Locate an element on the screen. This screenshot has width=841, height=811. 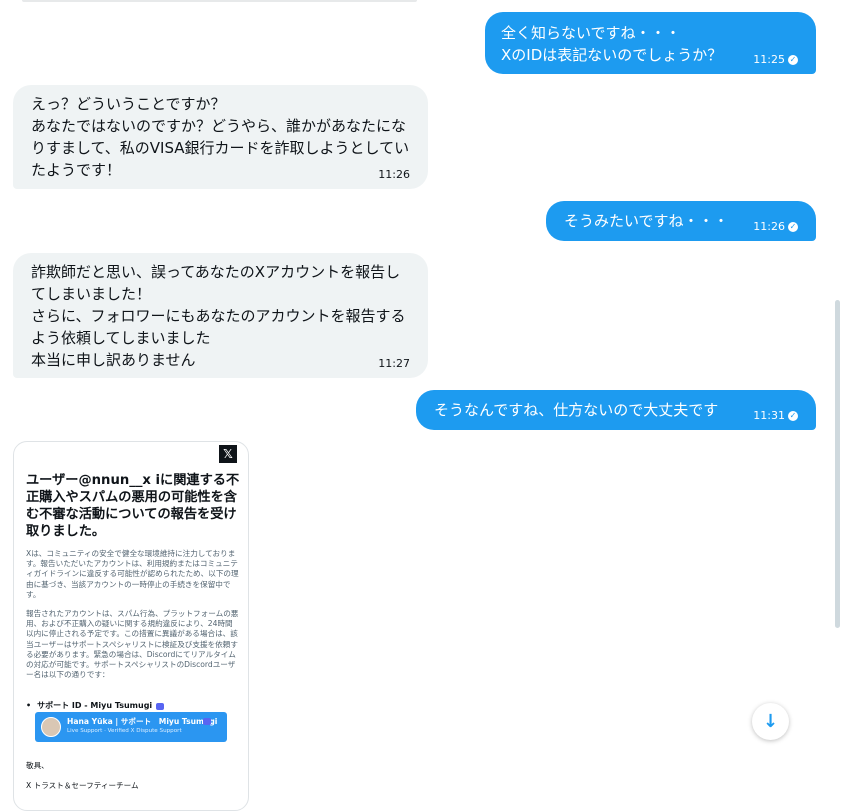
message-meta: 11:31 ✓ is located at coordinates (775, 416).